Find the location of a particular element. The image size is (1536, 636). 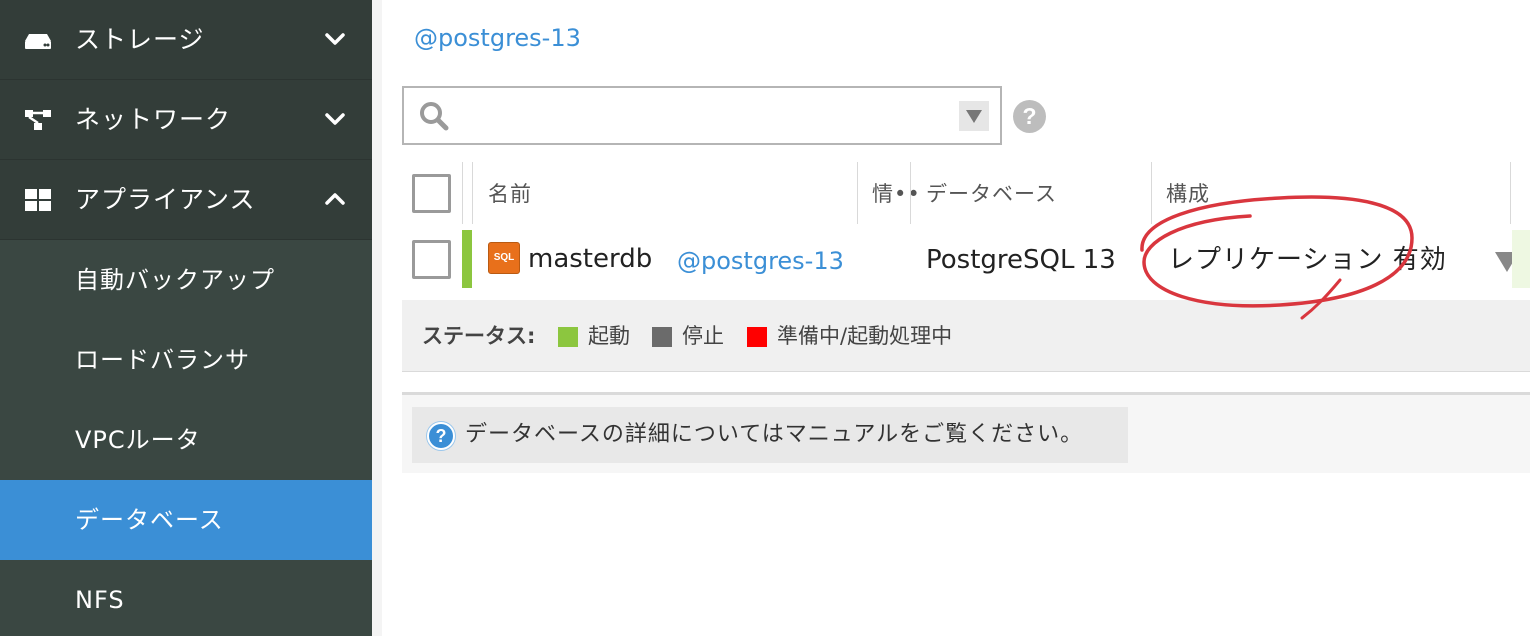

select-all-checkbox is located at coordinates (431, 193).